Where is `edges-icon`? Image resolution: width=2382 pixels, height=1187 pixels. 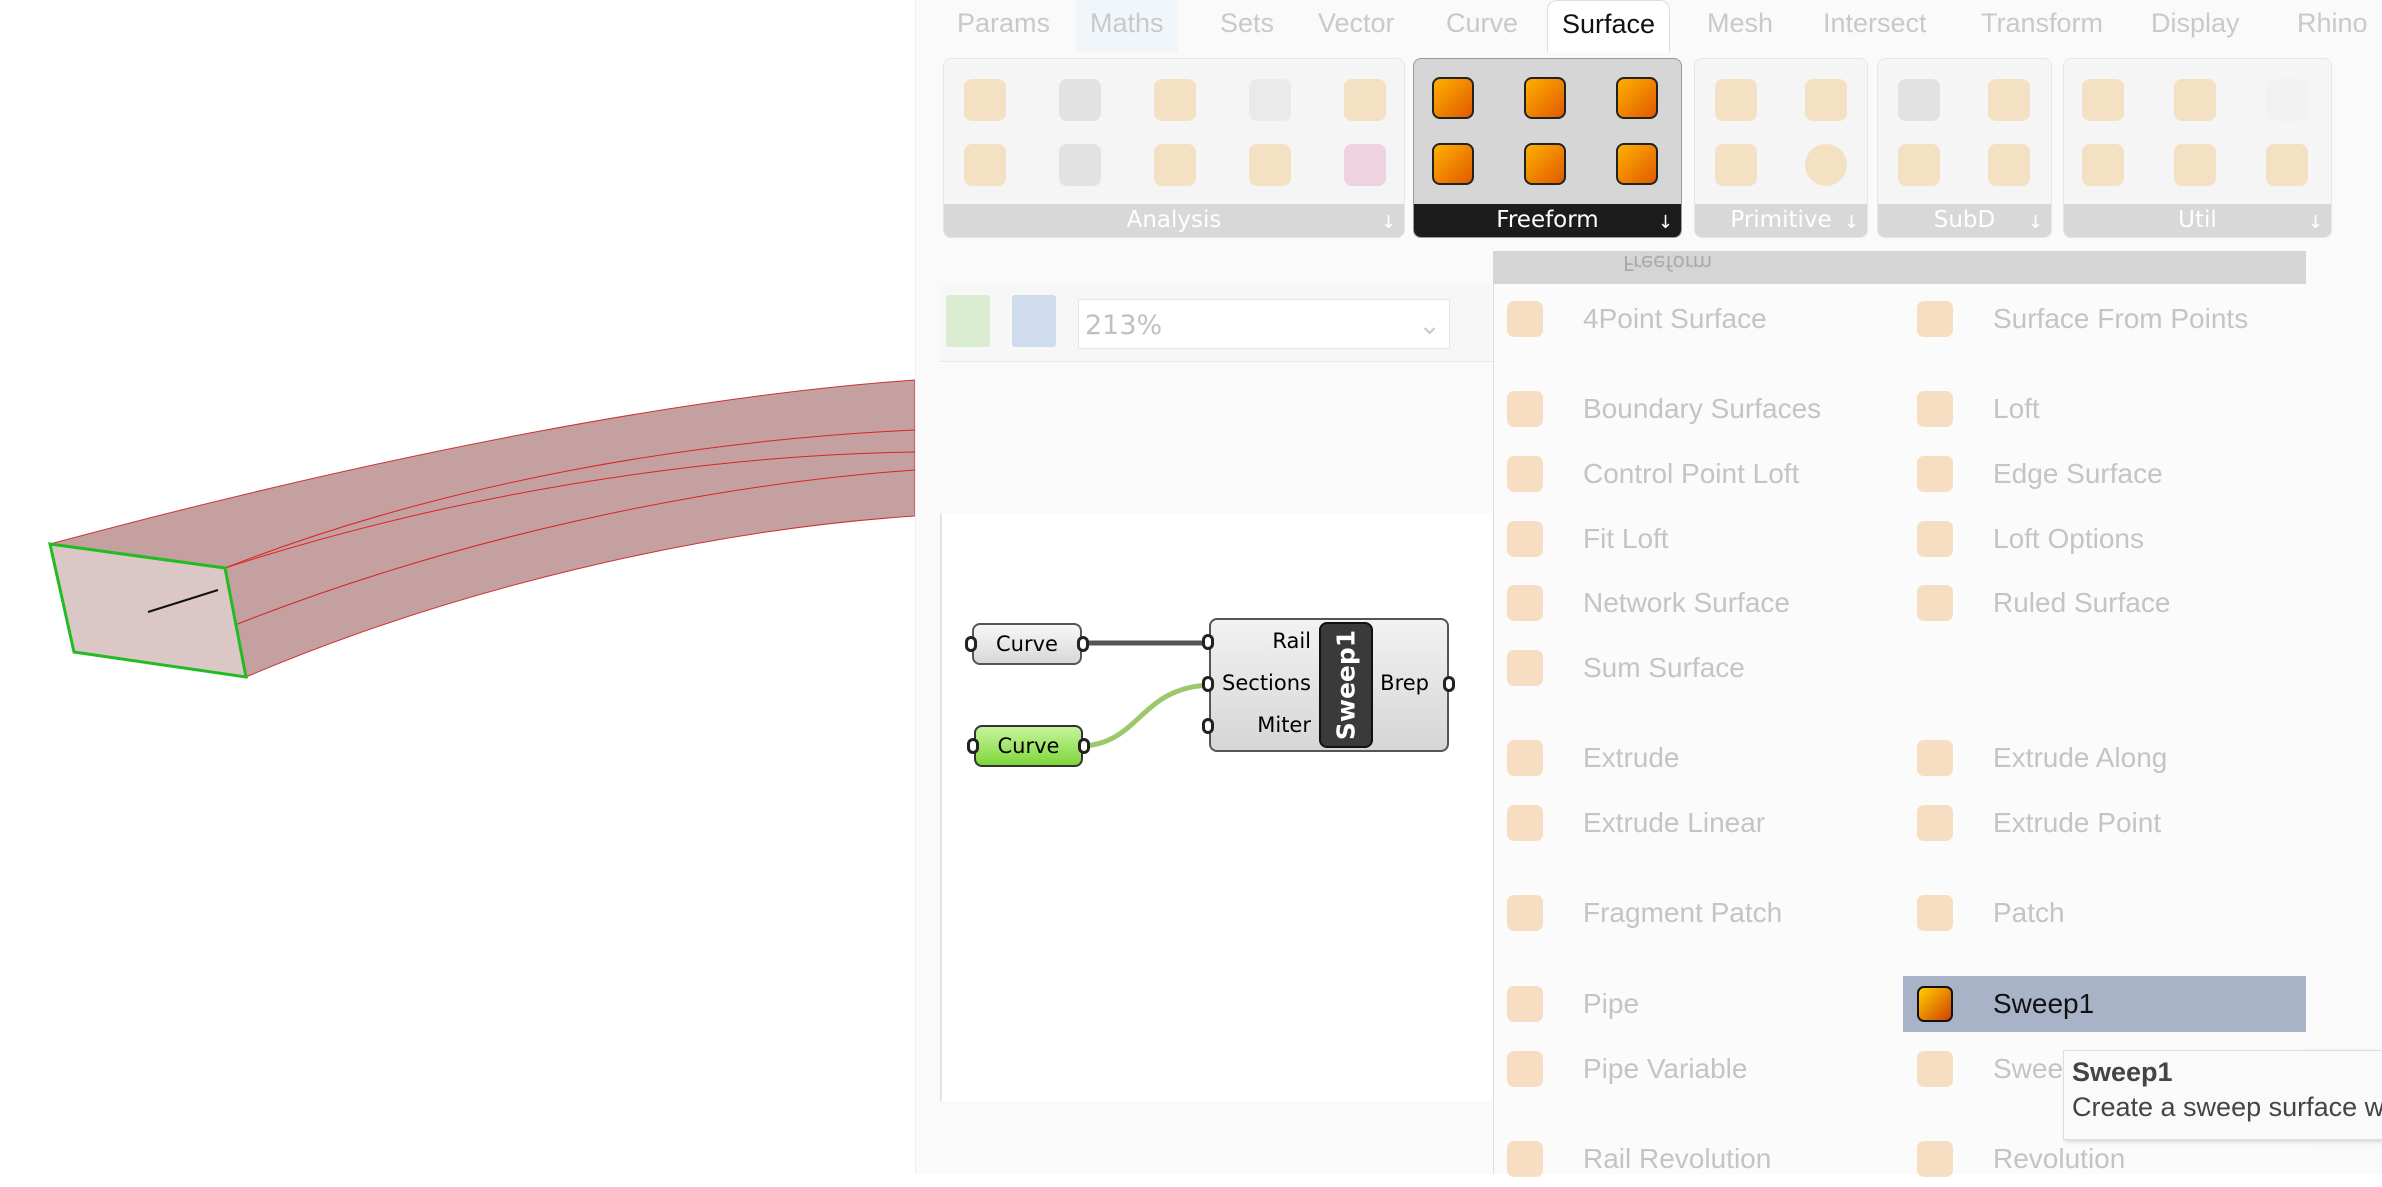
edges-icon is located at coordinates (1270, 165).